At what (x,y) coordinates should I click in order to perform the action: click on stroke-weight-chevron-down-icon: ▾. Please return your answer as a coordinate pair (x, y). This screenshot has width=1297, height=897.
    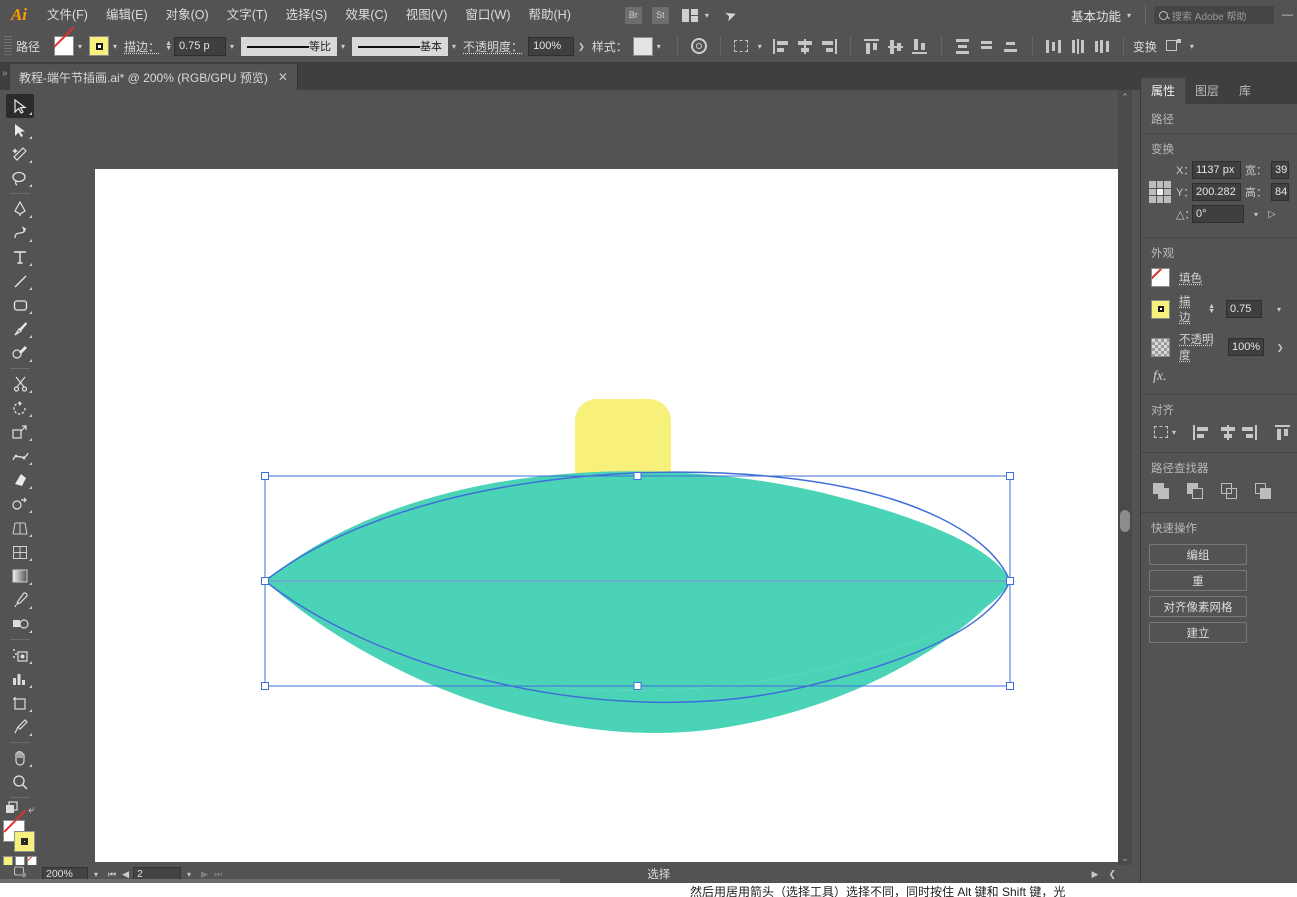
    Looking at the image, I should click on (232, 46).